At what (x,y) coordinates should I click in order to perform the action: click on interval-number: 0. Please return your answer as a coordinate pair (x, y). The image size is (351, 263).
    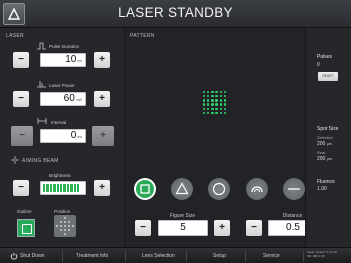
    Looking at the image, I should click on (73, 135).